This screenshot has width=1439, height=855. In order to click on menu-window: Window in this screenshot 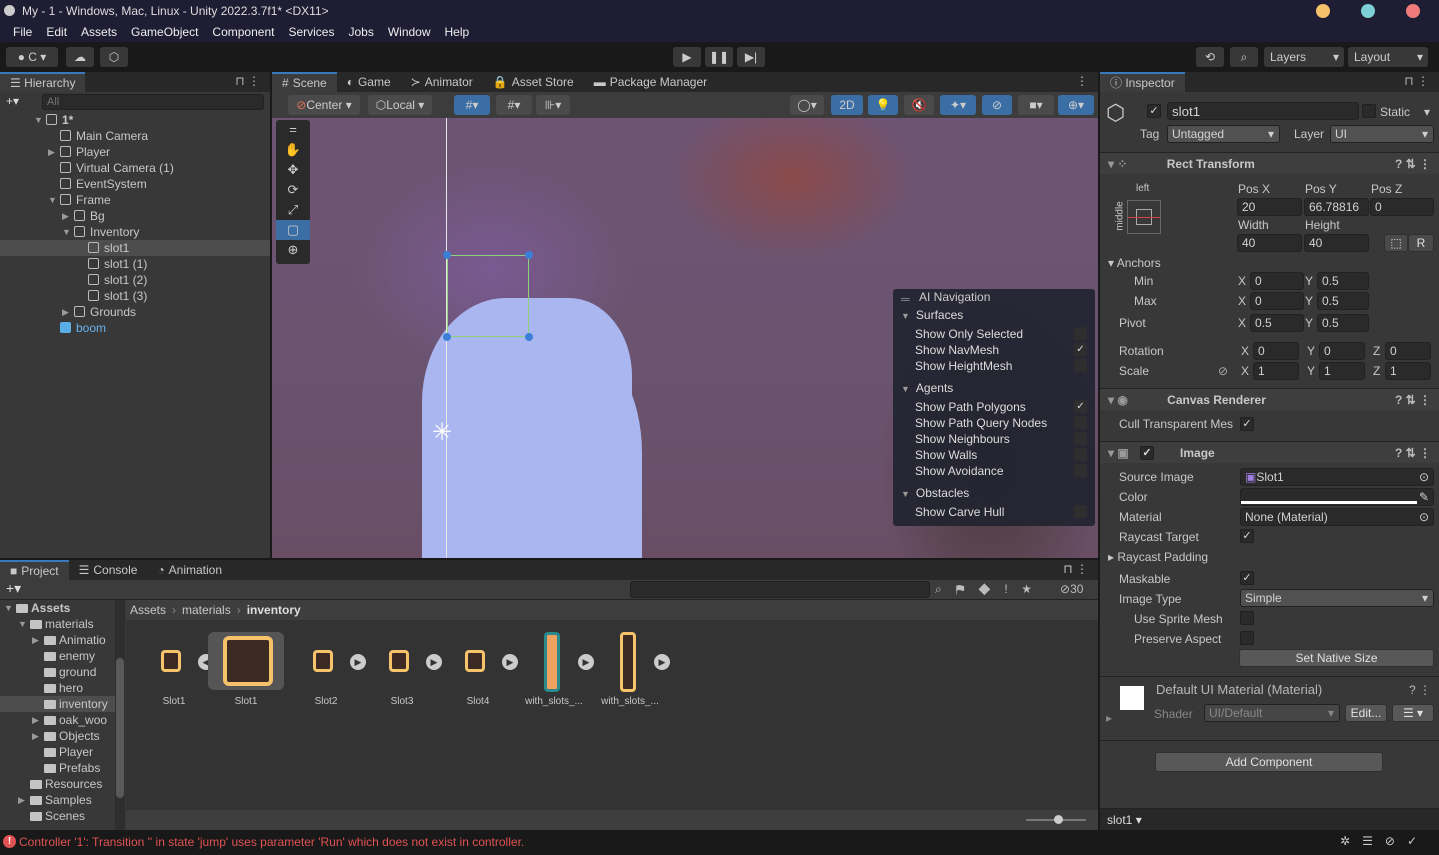, I will do `click(409, 32)`.